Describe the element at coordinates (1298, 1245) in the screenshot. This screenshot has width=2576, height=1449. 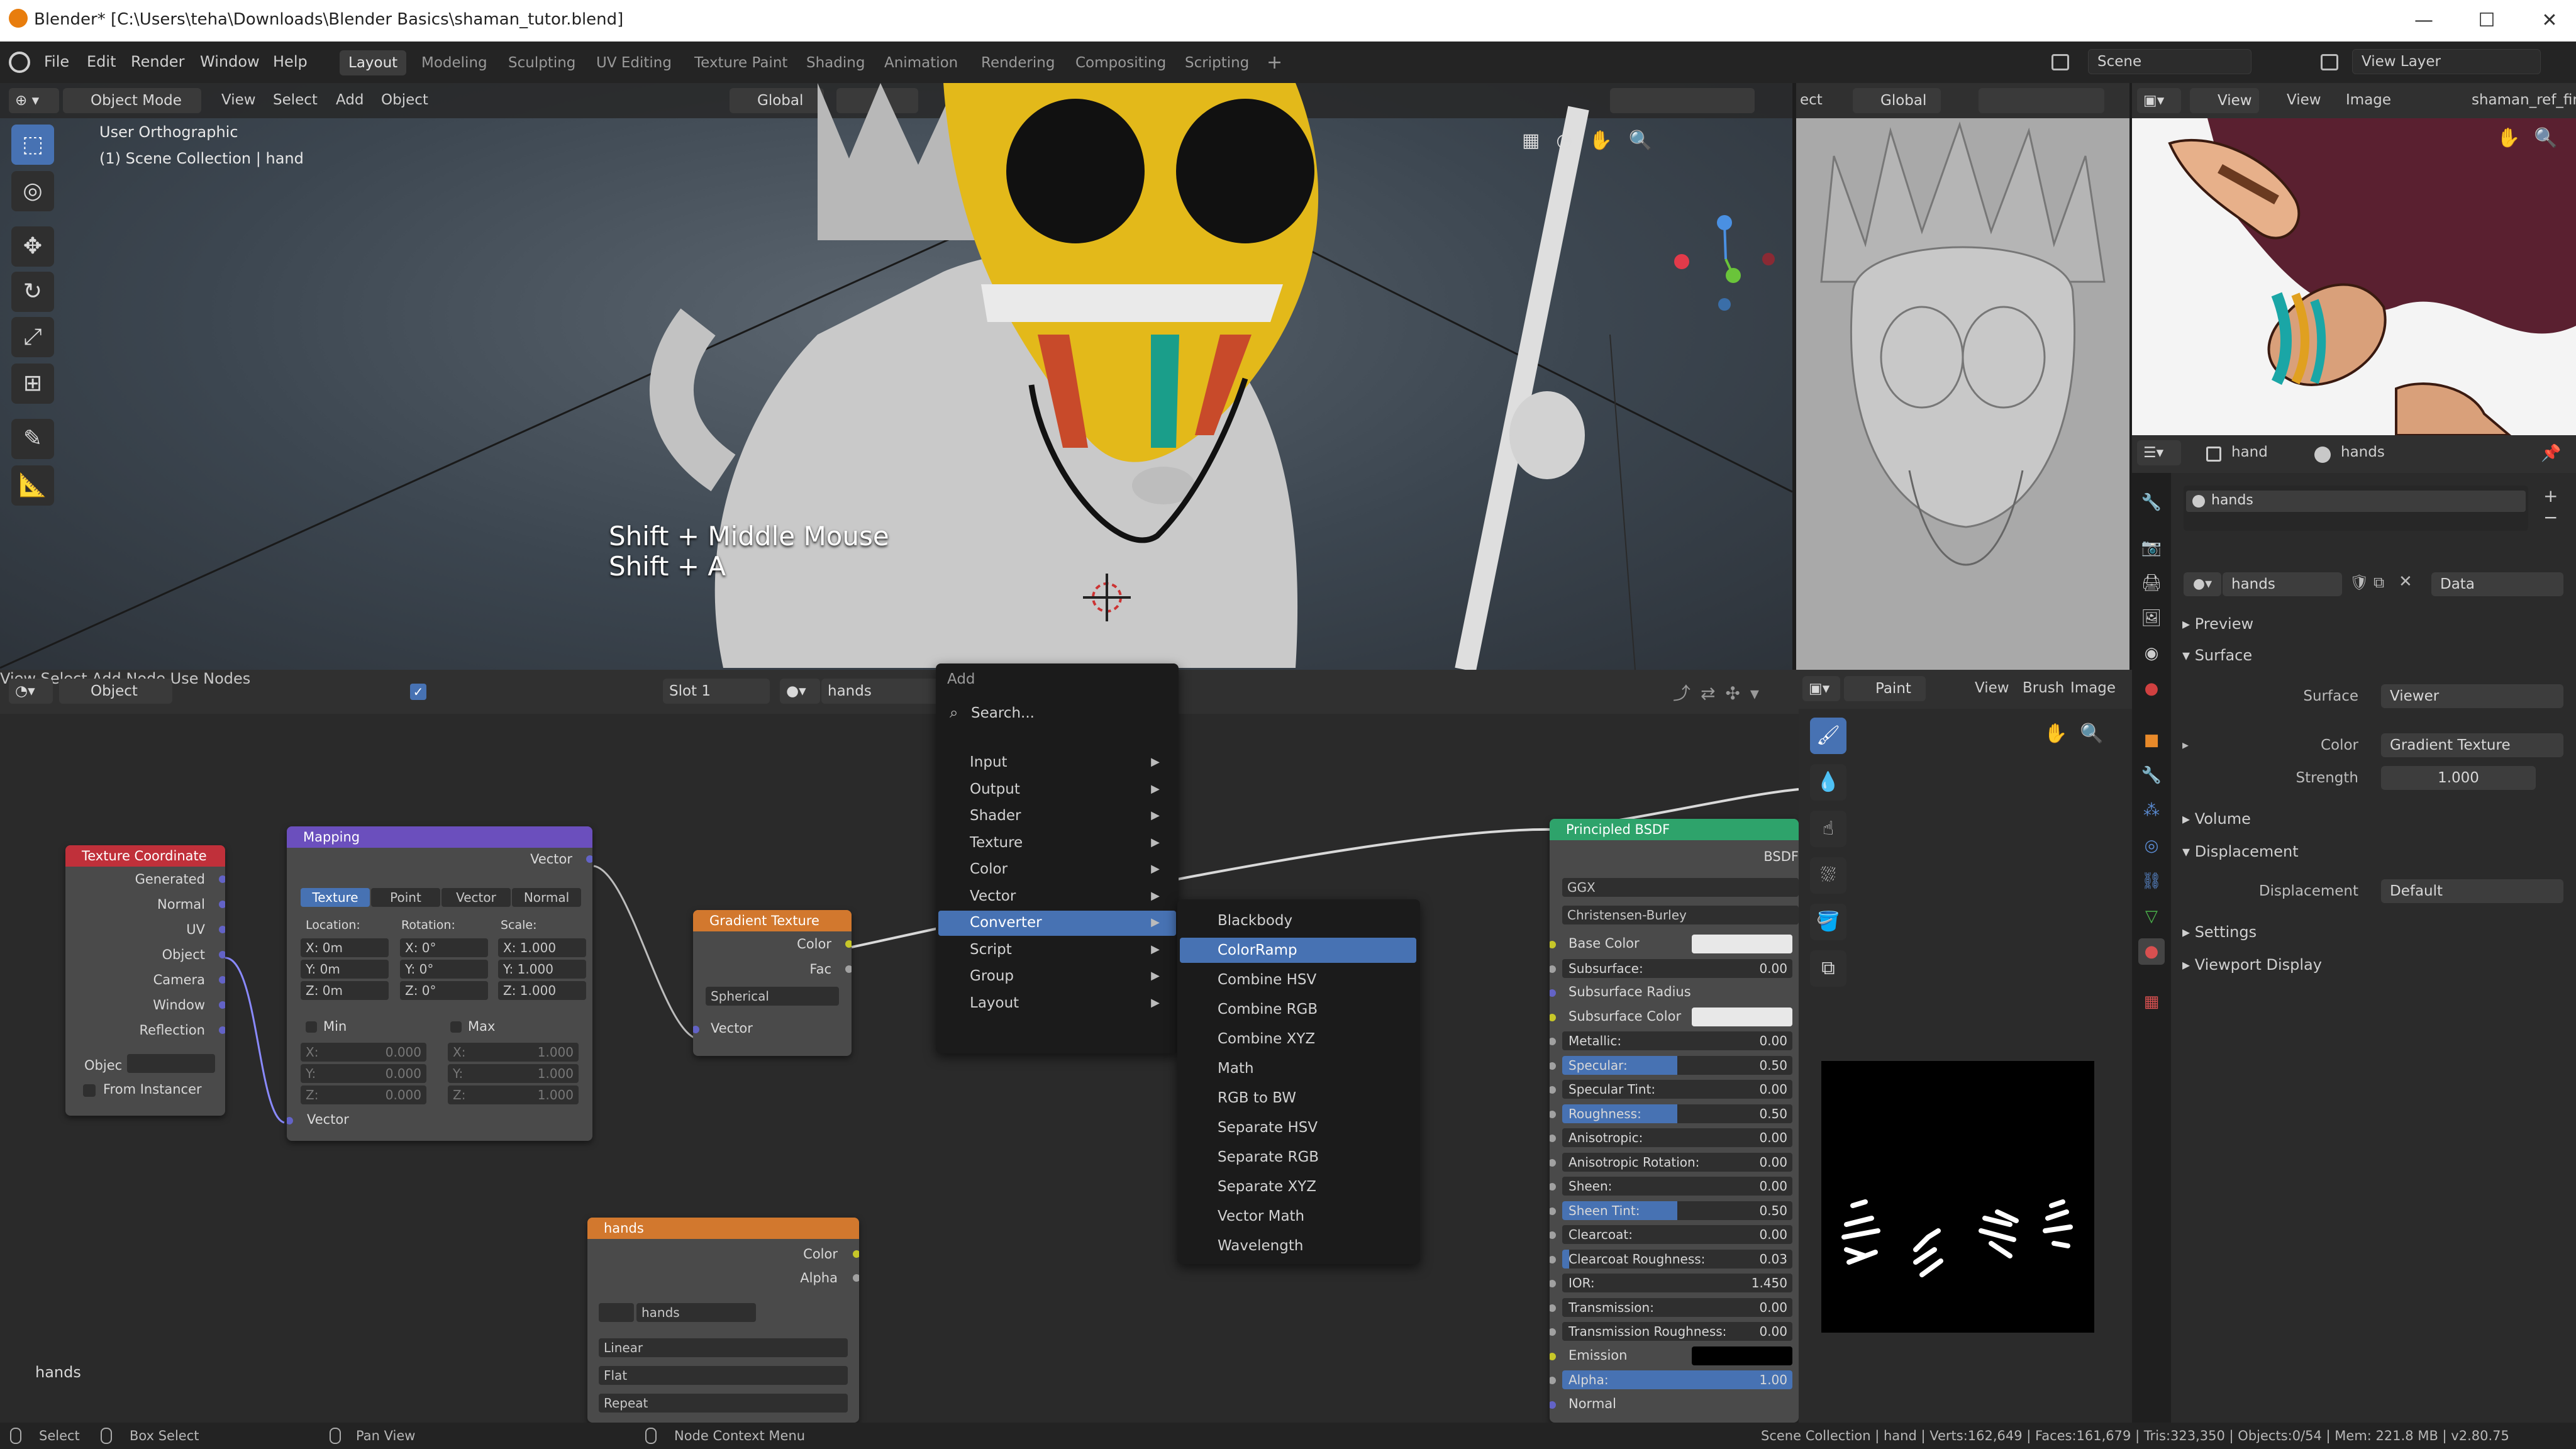
I see `converter-item-wavelength: Wavelength` at that location.